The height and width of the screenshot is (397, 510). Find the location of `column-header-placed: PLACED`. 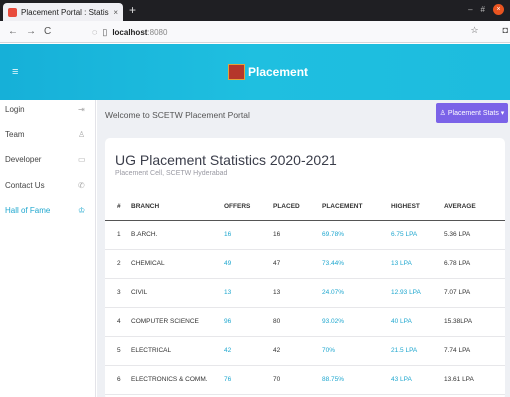

column-header-placed: PLACED is located at coordinates (286, 207).